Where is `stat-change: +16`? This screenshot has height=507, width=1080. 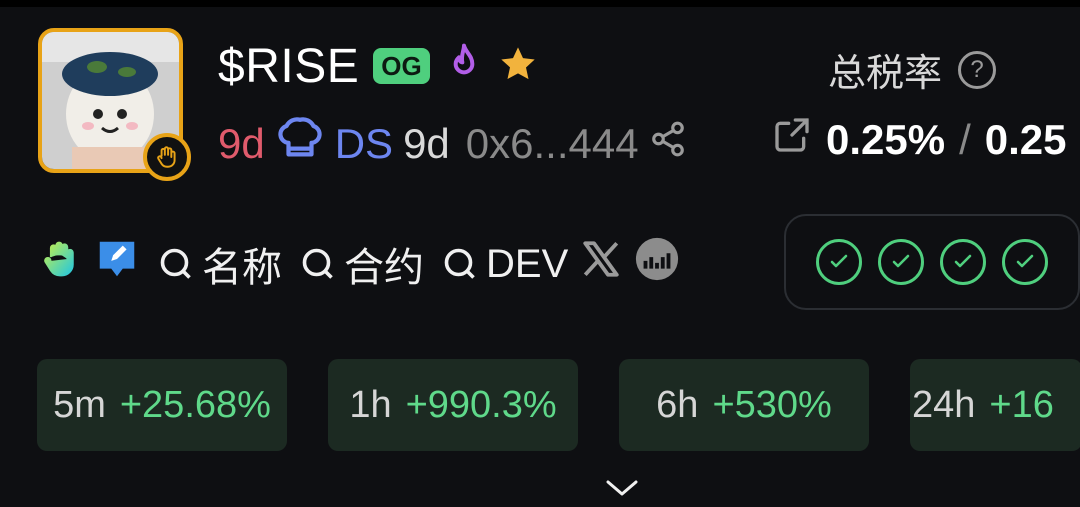 stat-change: +16 is located at coordinates (1021, 404).